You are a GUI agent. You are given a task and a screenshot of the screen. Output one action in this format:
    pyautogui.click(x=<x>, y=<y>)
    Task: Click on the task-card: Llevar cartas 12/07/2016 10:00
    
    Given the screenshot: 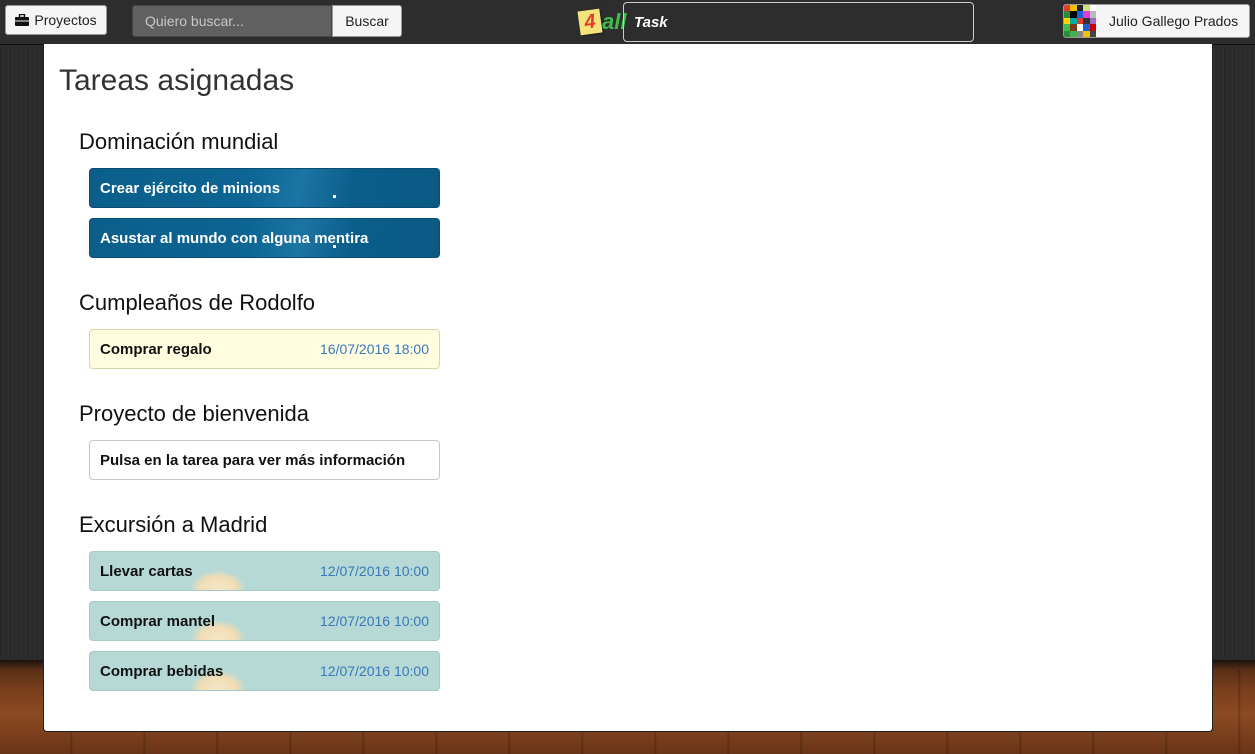 What is the action you would take?
    pyautogui.click(x=264, y=571)
    